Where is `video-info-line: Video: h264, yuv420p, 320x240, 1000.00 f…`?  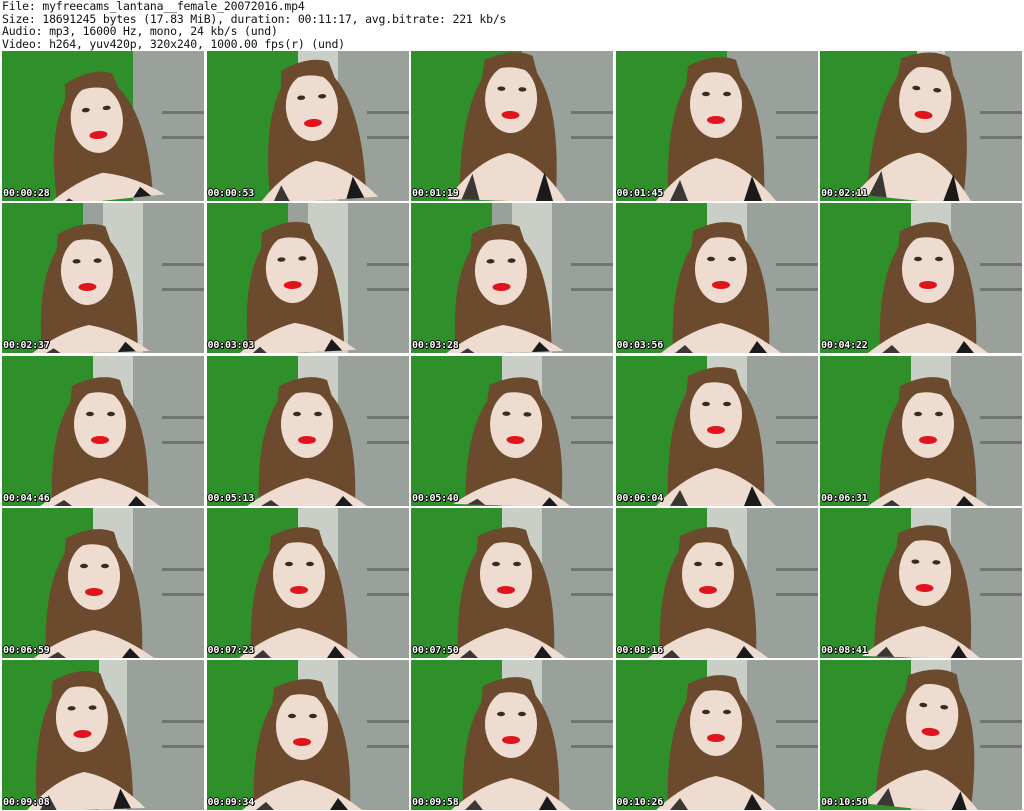
video-info-line: Video: h264, yuv420p, 320x240, 1000.00 f… is located at coordinates (173, 43).